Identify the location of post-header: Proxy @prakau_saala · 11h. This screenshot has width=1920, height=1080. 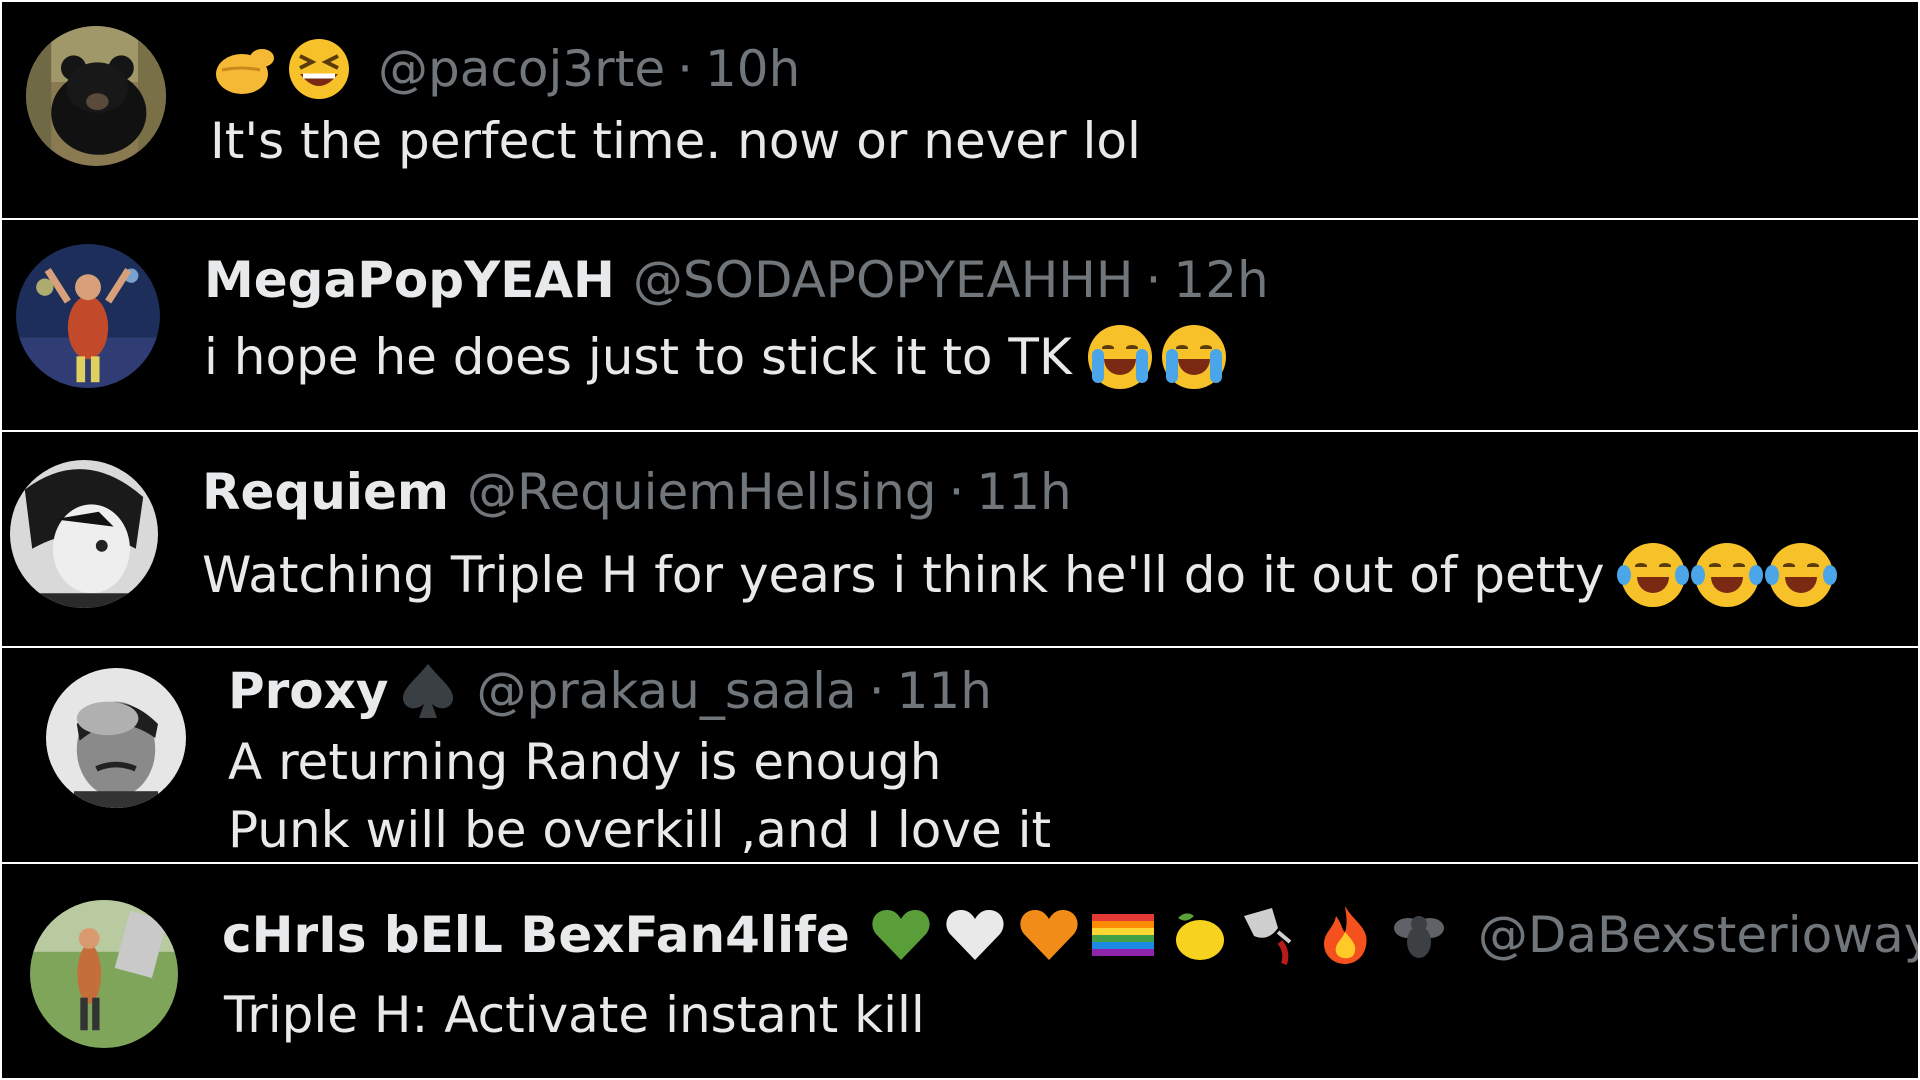
(610, 691).